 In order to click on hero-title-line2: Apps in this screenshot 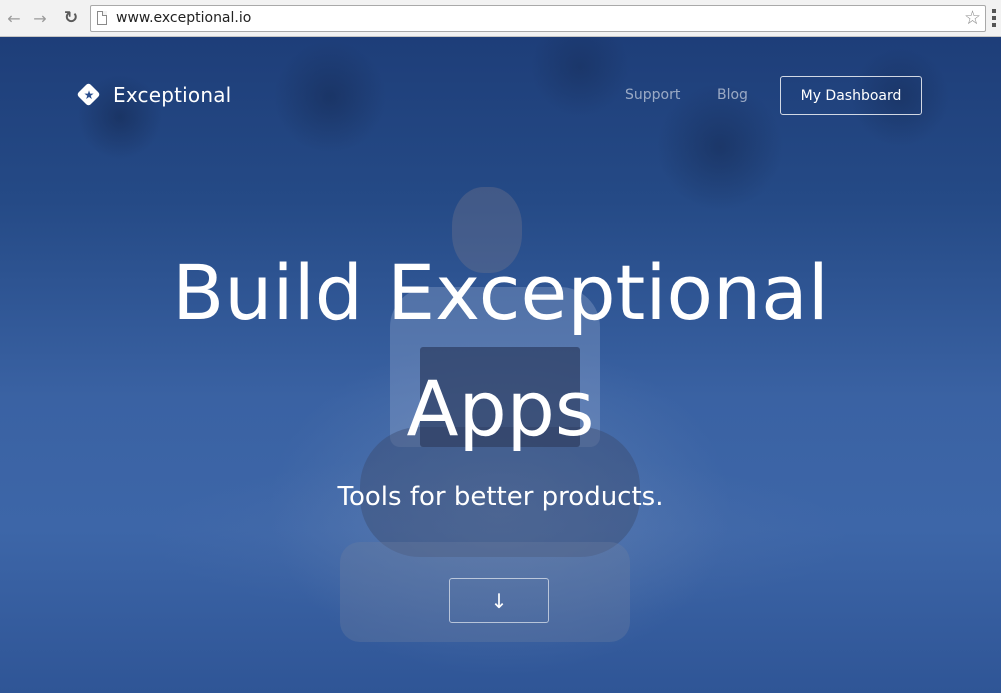, I will do `click(500, 408)`.